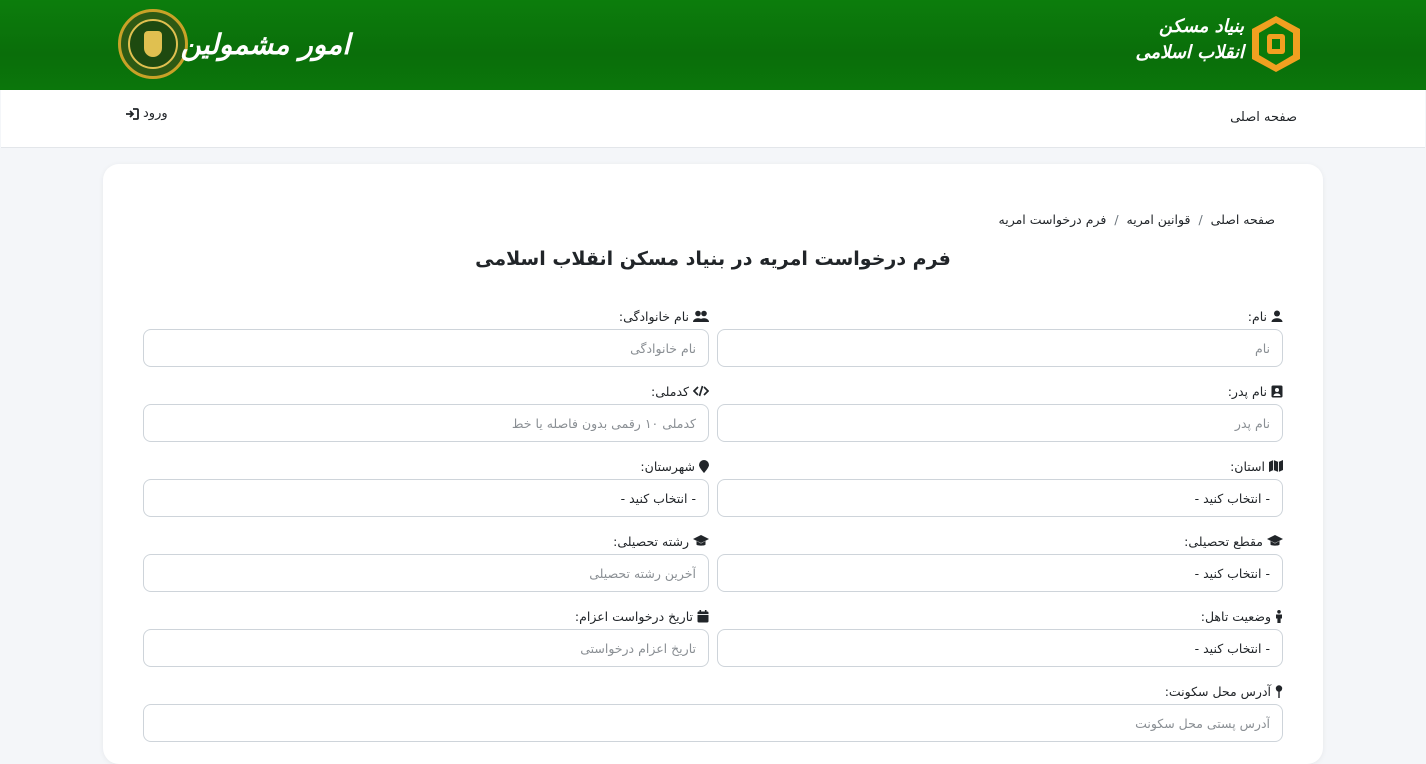 This screenshot has width=1426, height=764. I want to click on housing-foundation-logo-icon, so click(1276, 44).